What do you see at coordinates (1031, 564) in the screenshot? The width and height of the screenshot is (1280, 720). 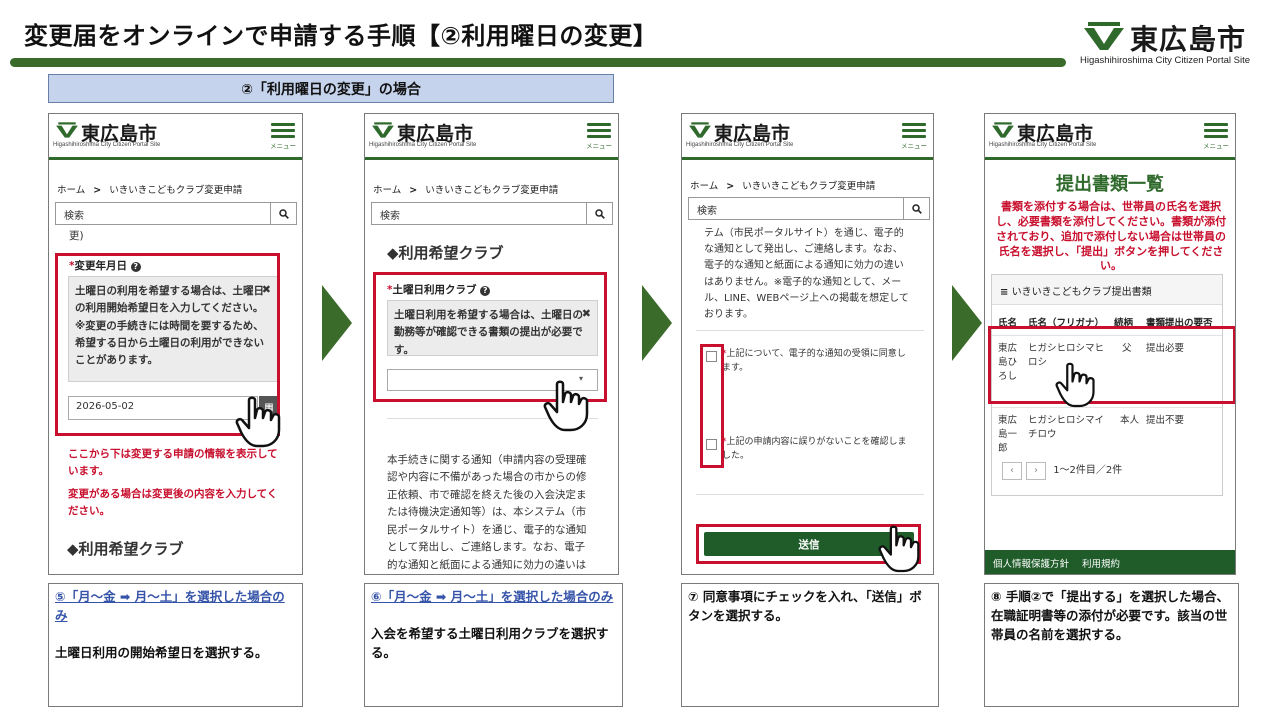 I see `footer-link-privacy: 個人情報保護方針` at bounding box center [1031, 564].